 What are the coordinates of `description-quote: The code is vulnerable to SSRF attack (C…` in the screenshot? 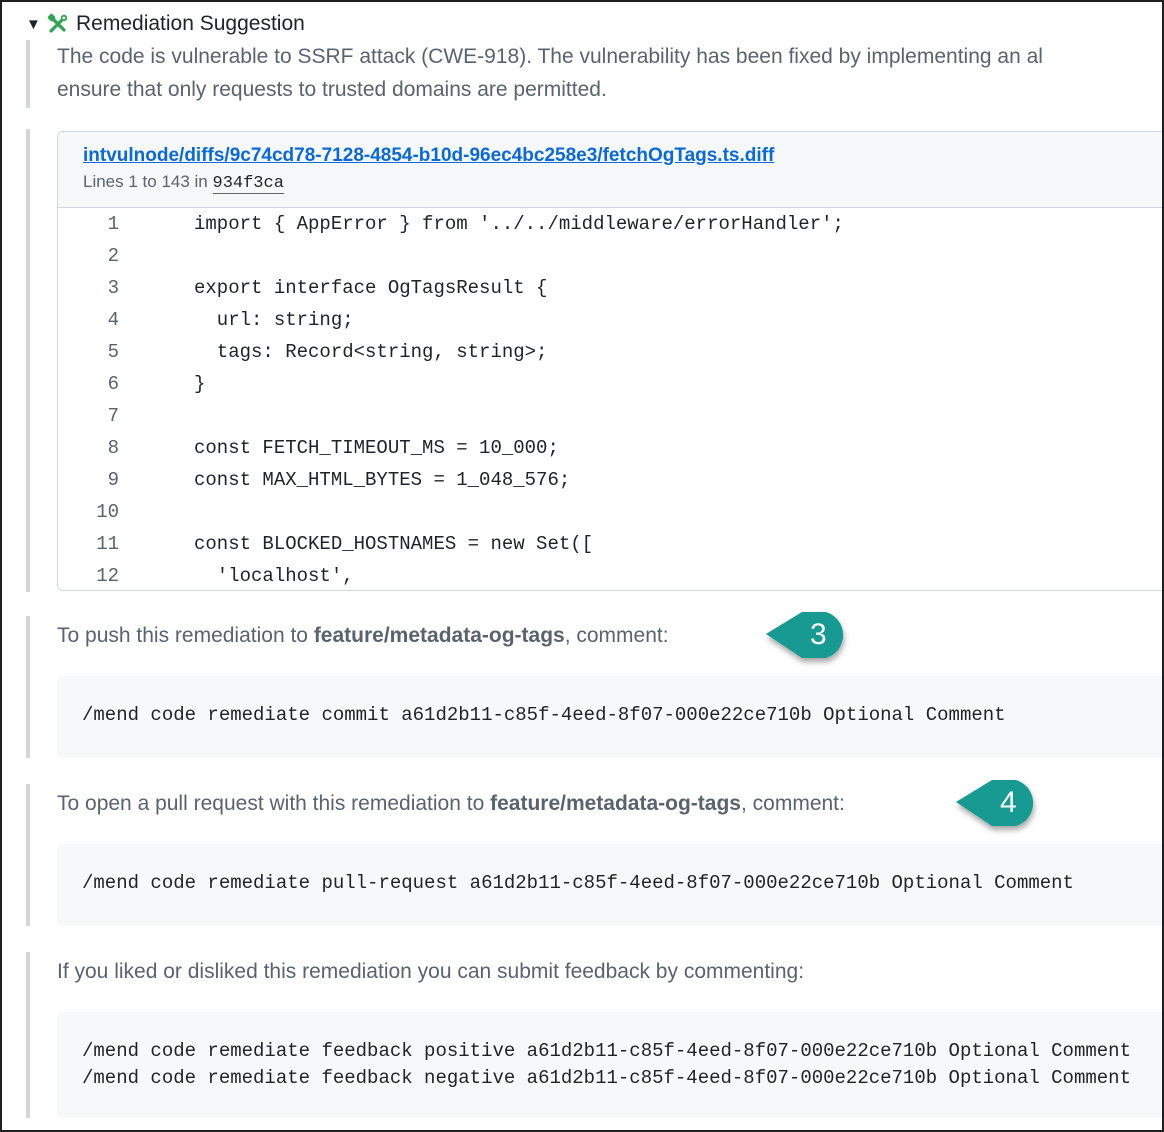 It's located at (534, 74).